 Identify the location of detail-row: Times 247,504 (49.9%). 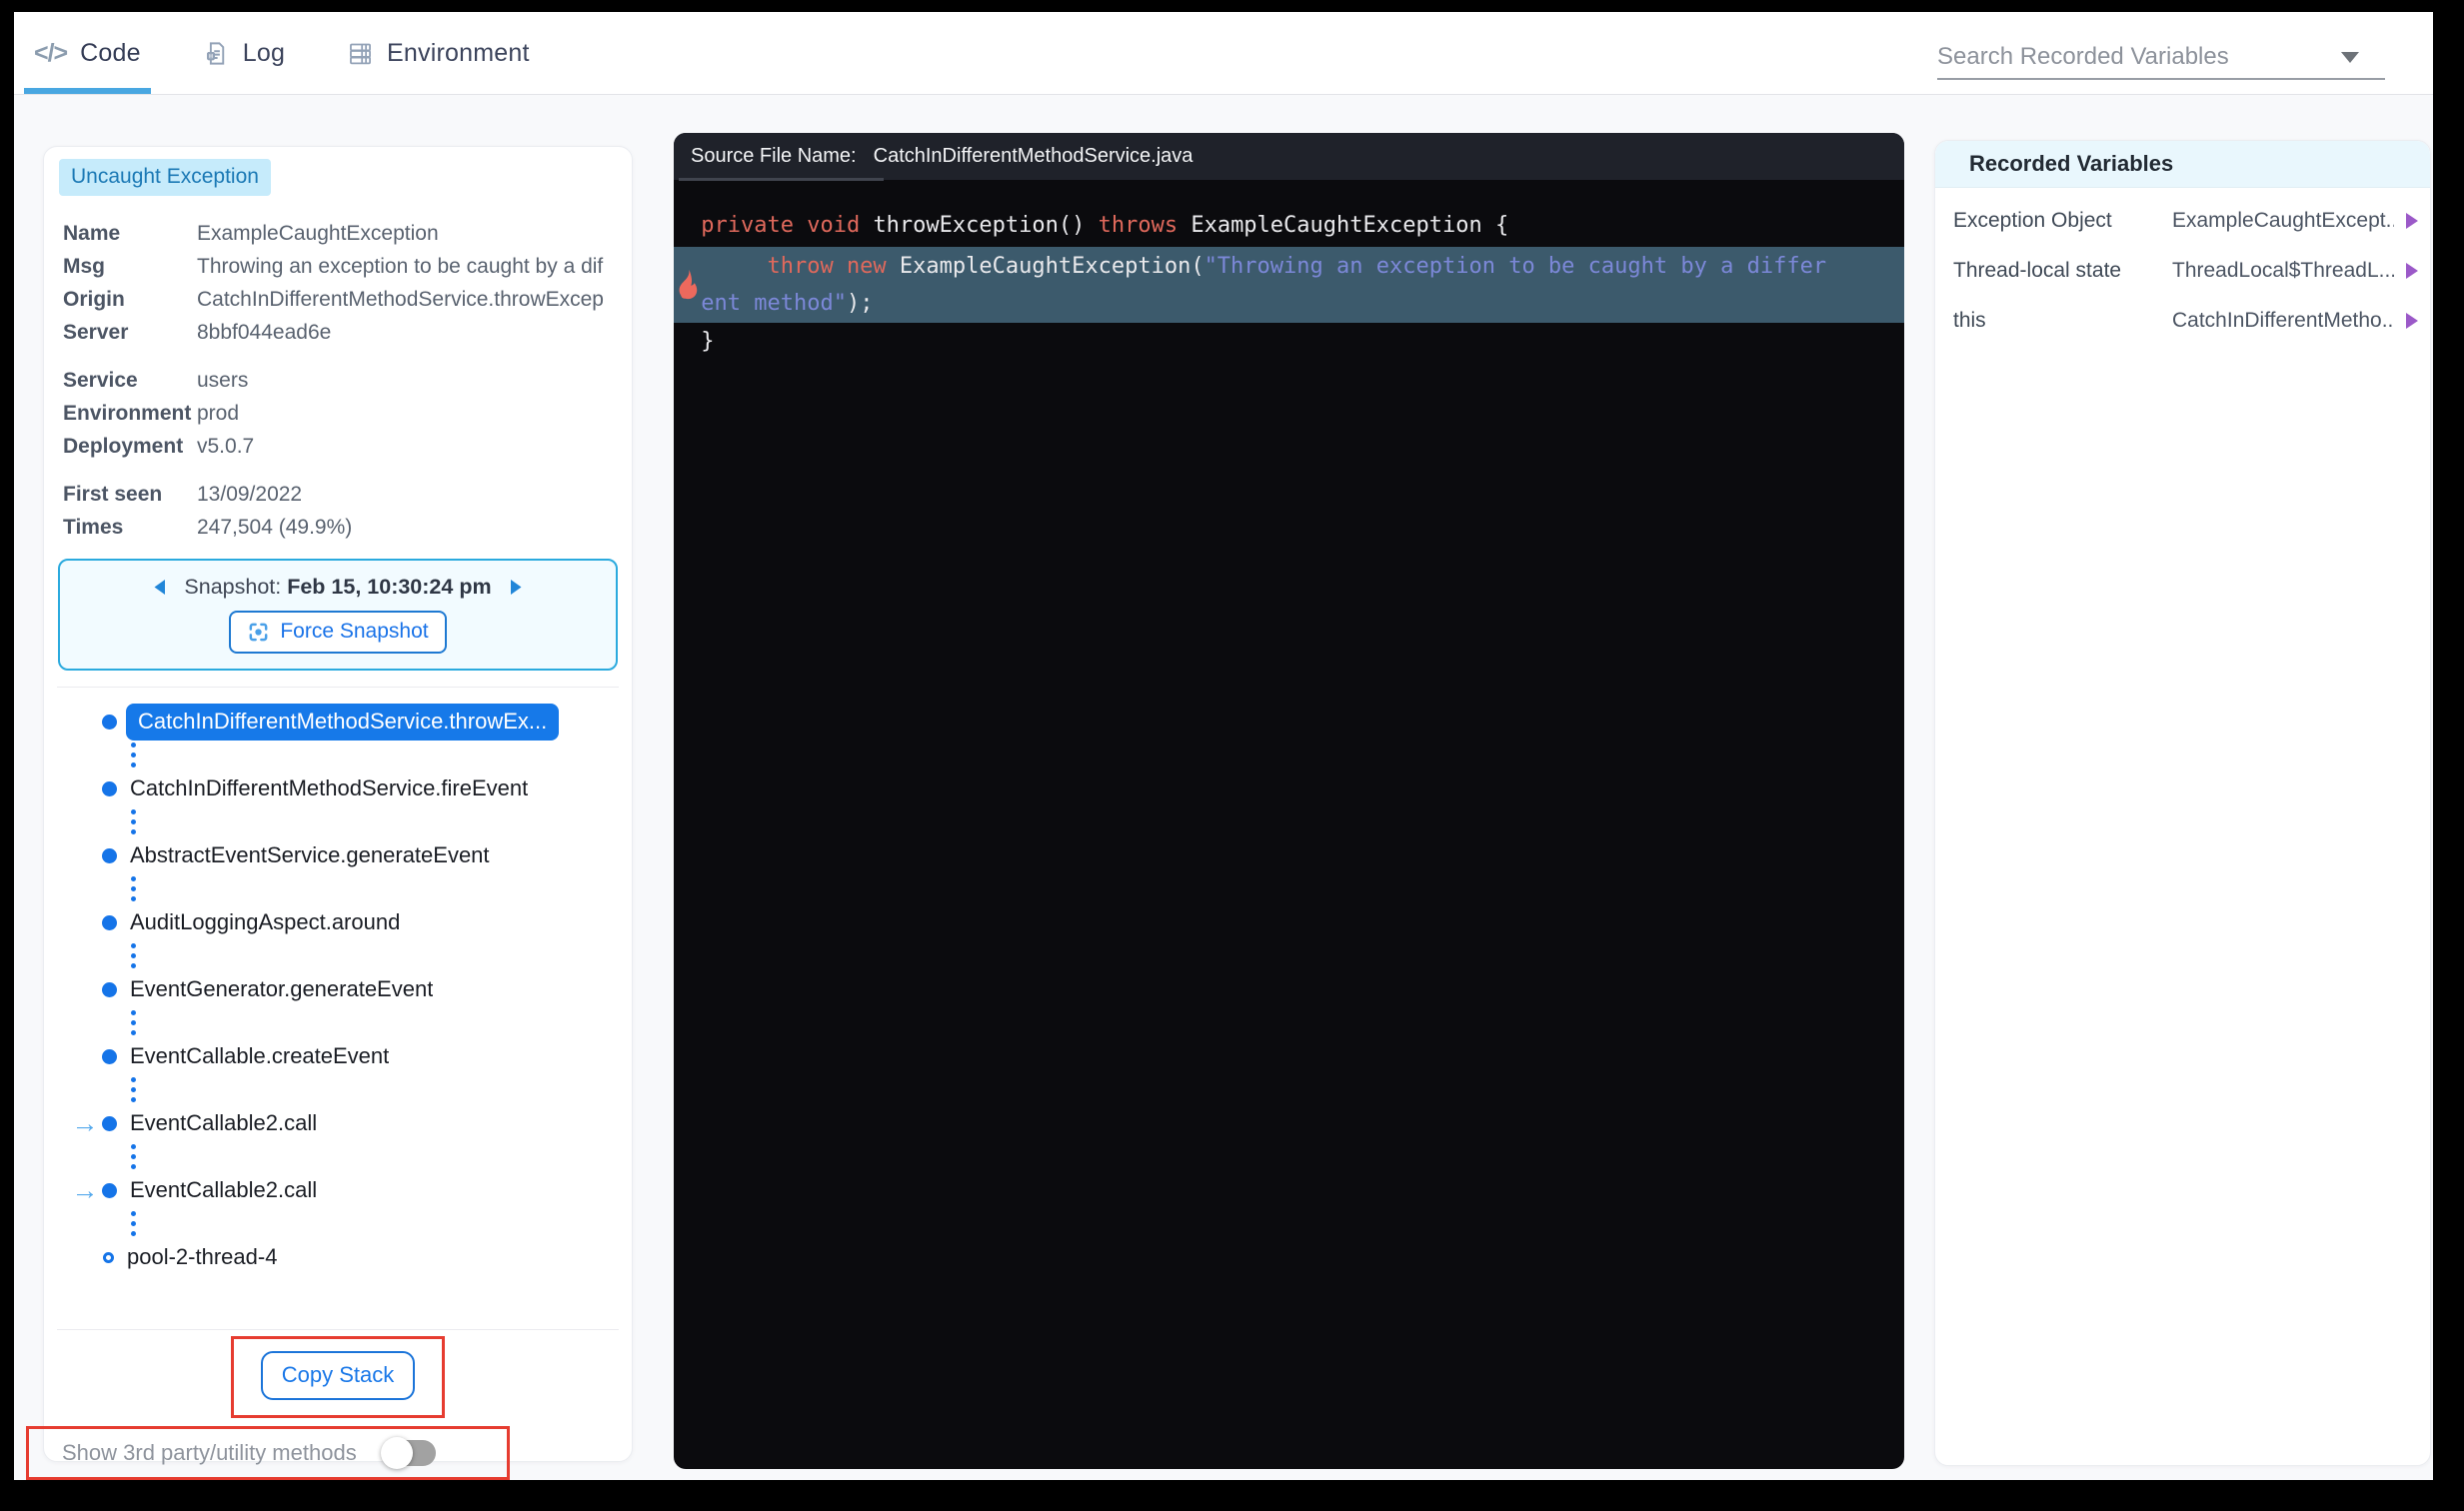
(338, 527).